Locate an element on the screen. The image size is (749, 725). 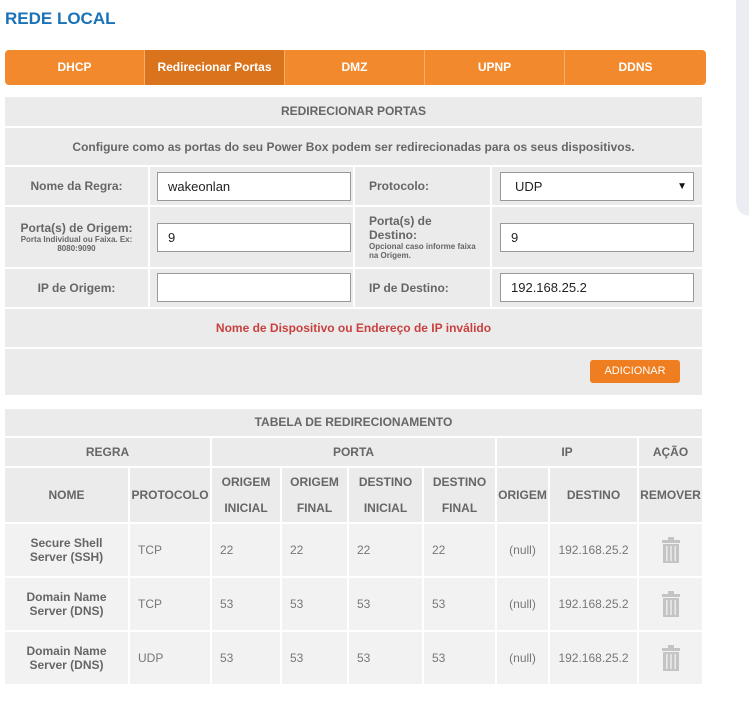
origin-ports-input: 9 is located at coordinates (254, 237).